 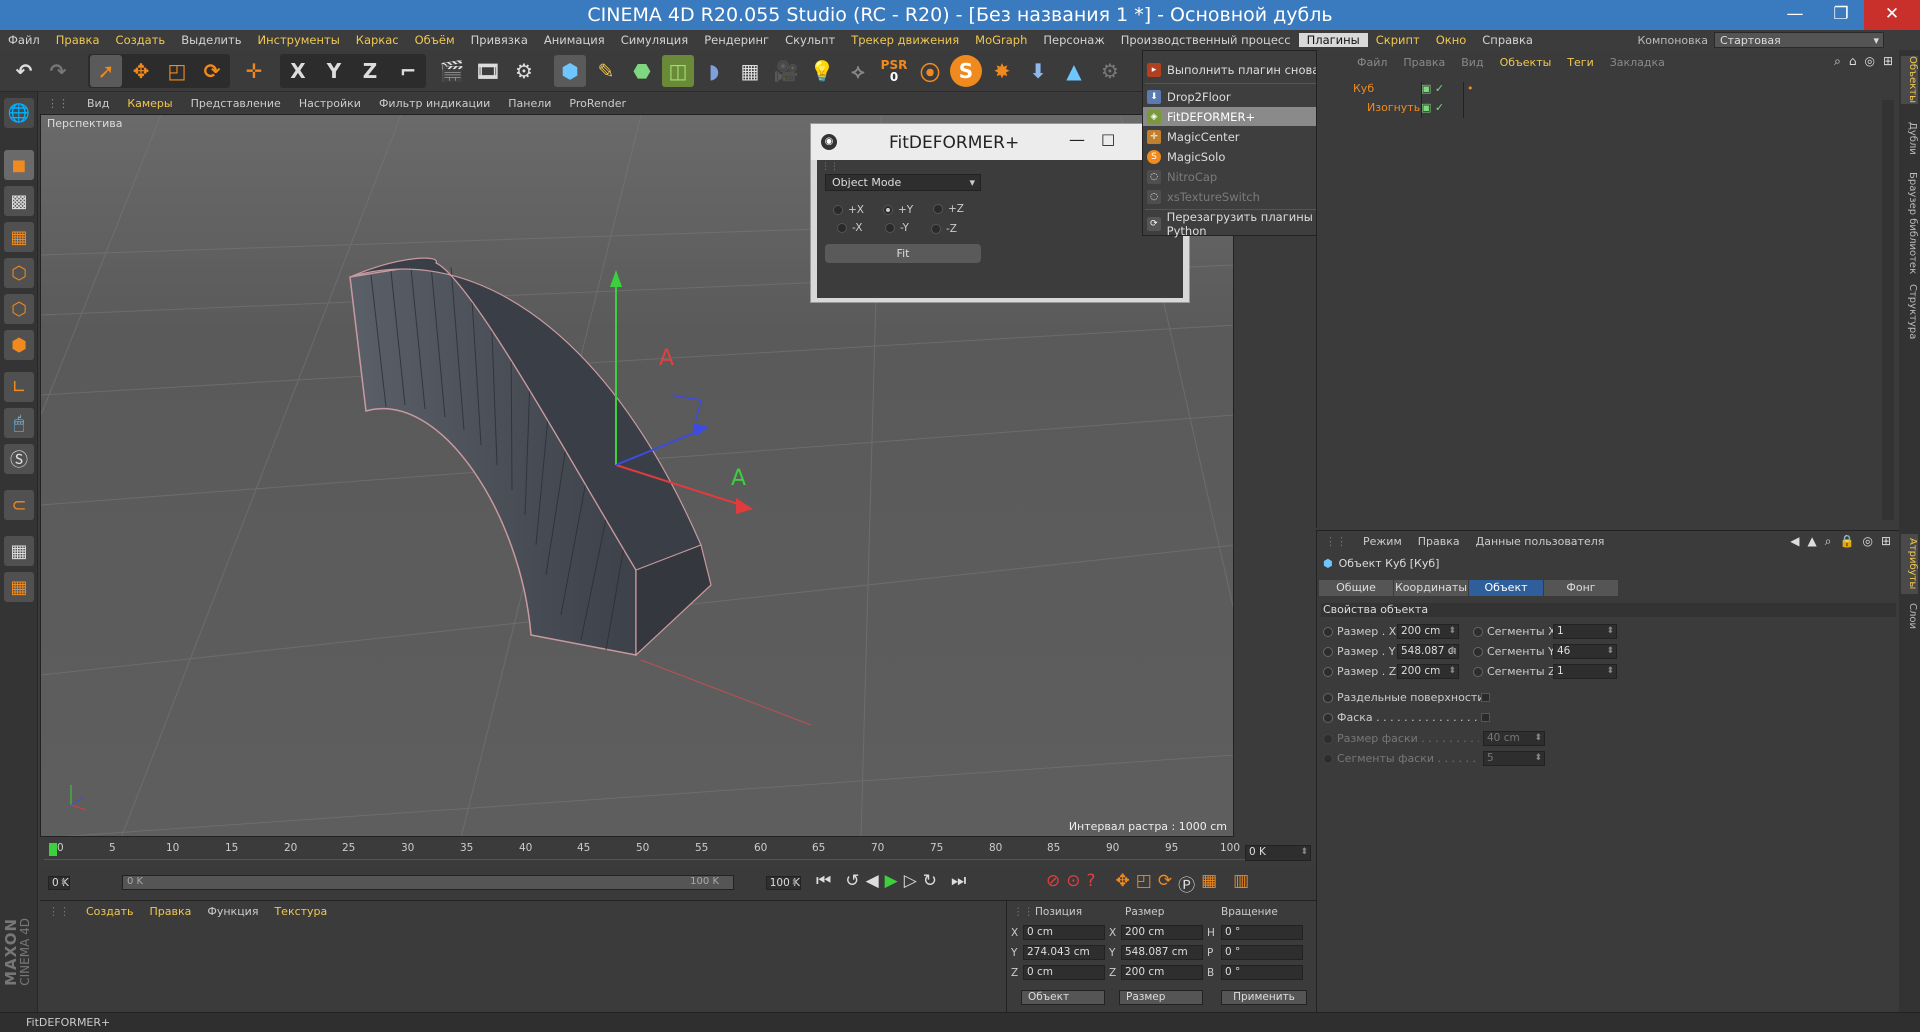 What do you see at coordinates (1909, 564) in the screenshot?
I see `tab-attributes: Атрибуты` at bounding box center [1909, 564].